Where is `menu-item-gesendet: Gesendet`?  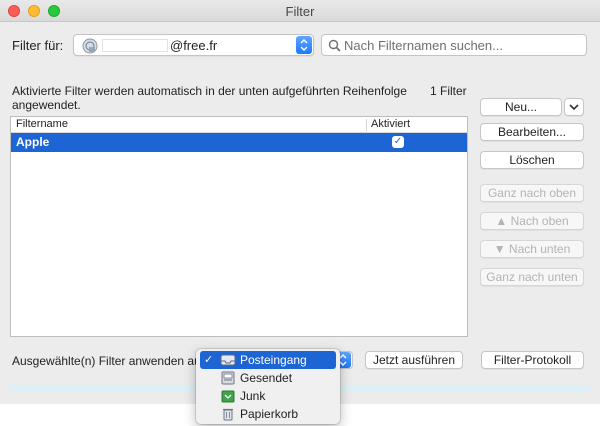 menu-item-gesendet: Gesendet is located at coordinates (268, 378).